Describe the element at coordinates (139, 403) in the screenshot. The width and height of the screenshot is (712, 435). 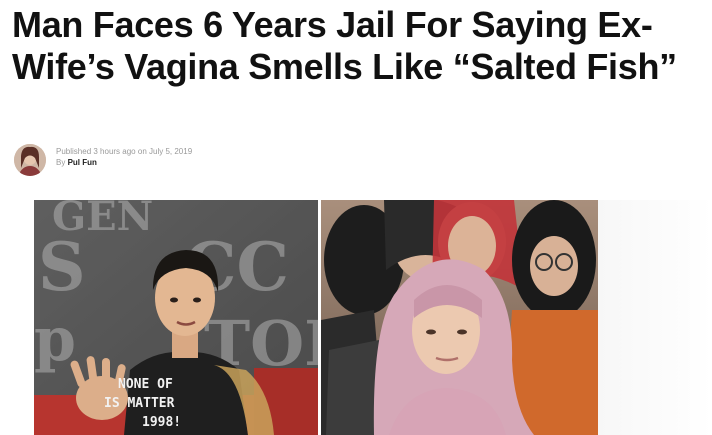
I see `shirt-text-line2: IS MATTER` at that location.